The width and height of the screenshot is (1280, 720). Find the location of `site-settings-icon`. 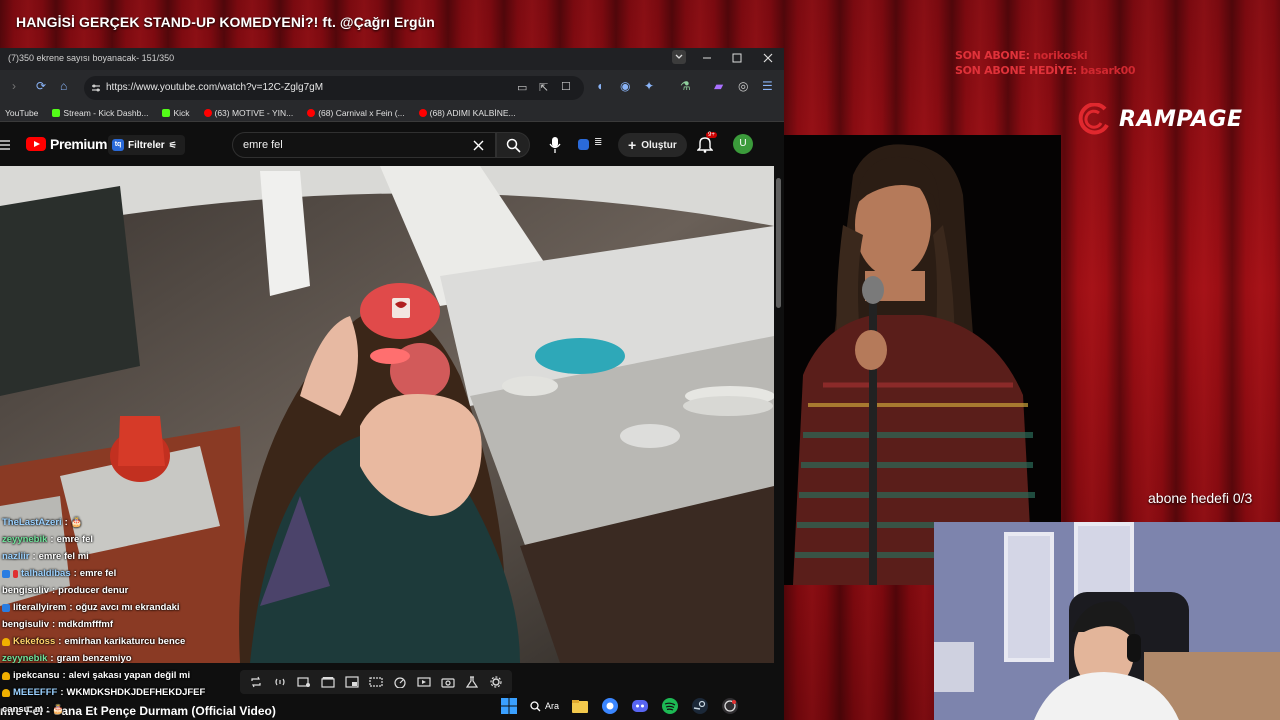

site-settings-icon is located at coordinates (96, 88).